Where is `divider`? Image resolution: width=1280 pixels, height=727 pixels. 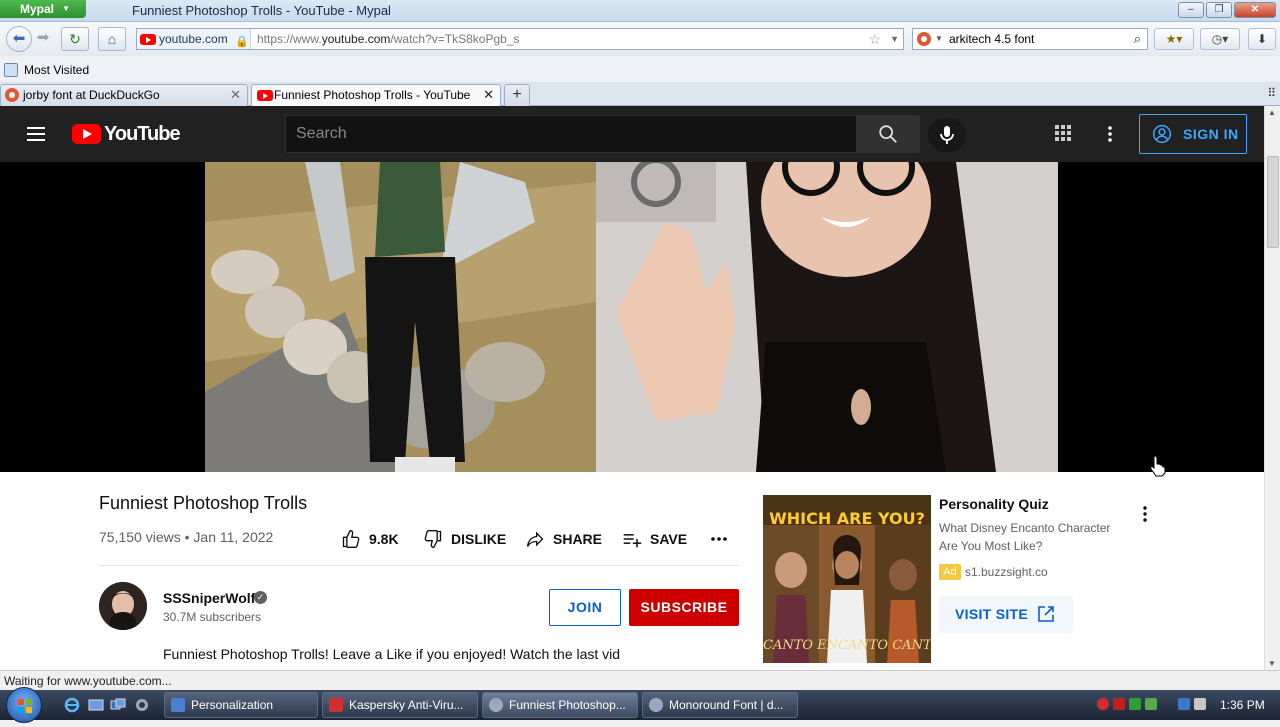
divider is located at coordinates (419, 565).